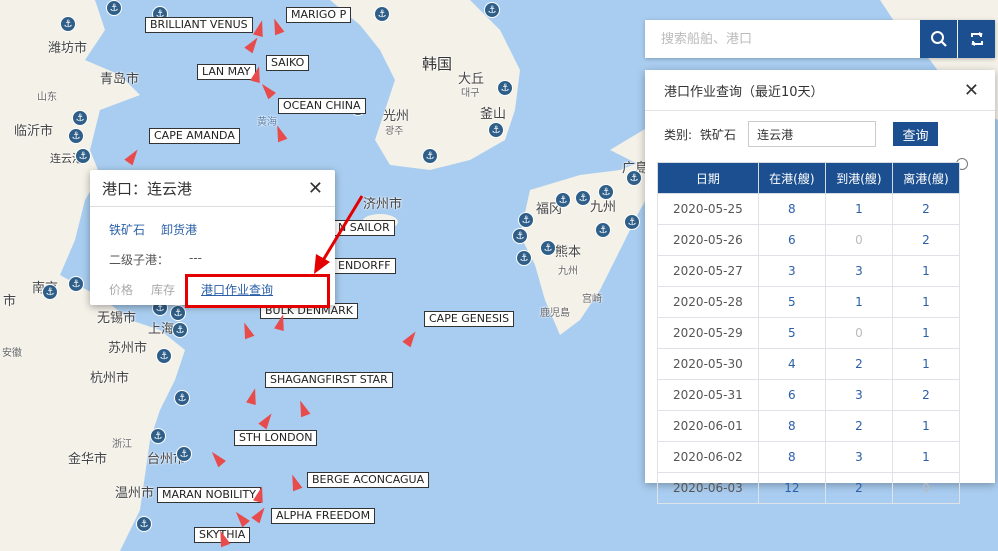 The image size is (998, 551). I want to click on search-input, so click(782, 39).